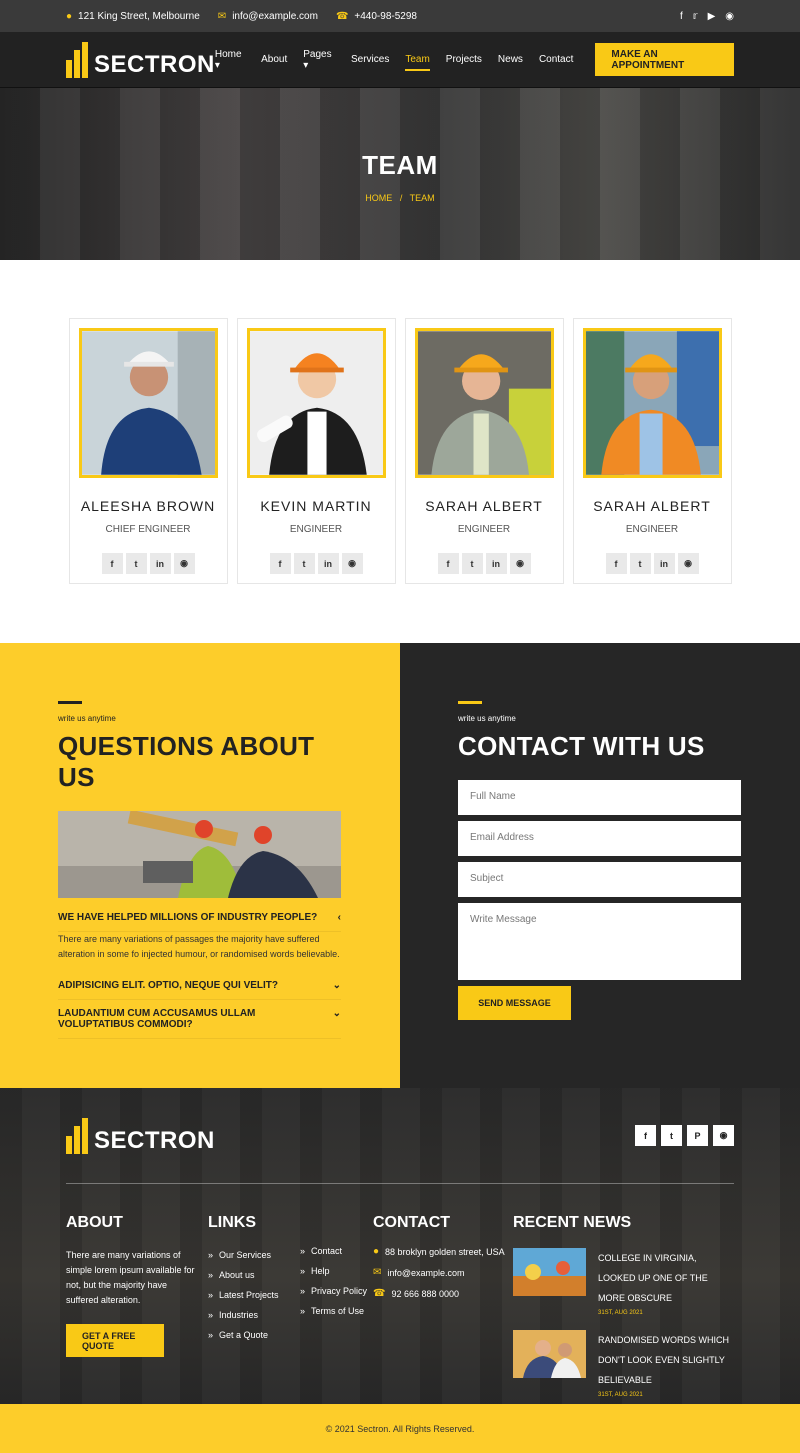 The width and height of the screenshot is (800, 1453). What do you see at coordinates (510, 59) in the screenshot?
I see `nav-item-news: News` at bounding box center [510, 59].